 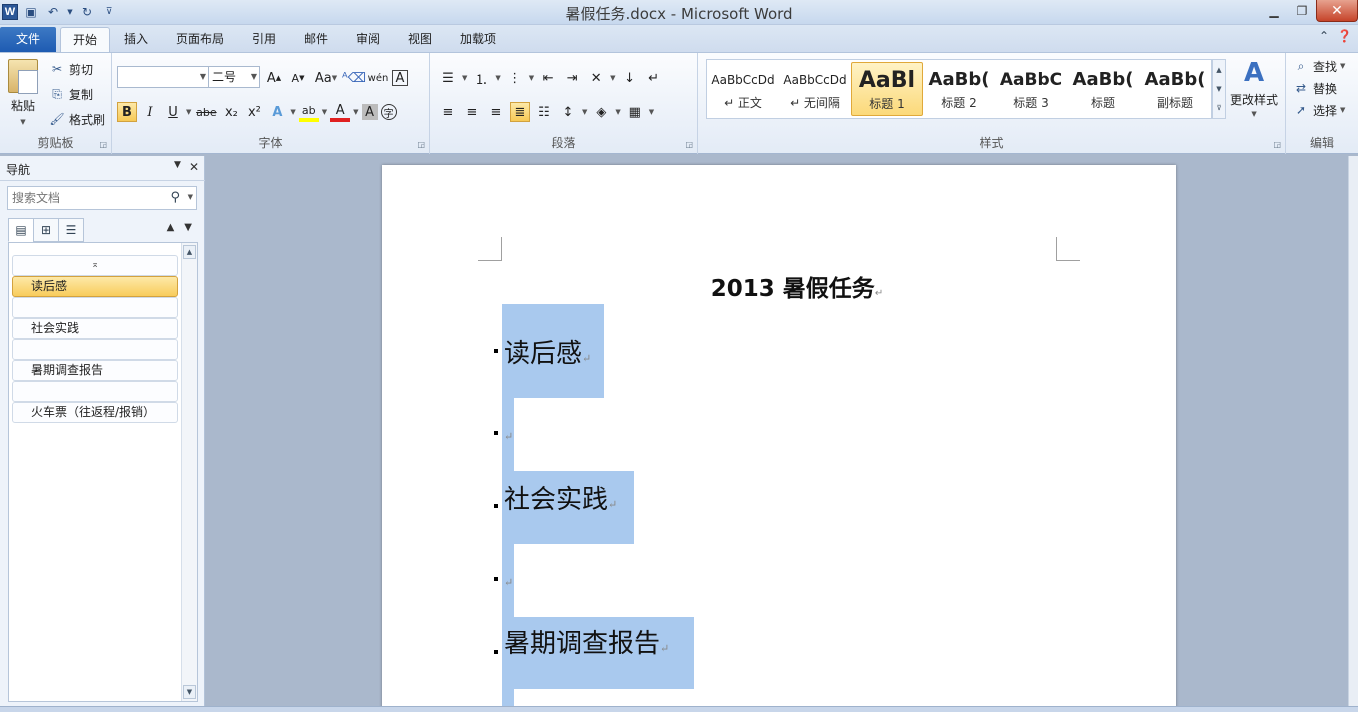 What do you see at coordinates (70, 69) in the screenshot?
I see `cut-button: ✂ 剪切` at bounding box center [70, 69].